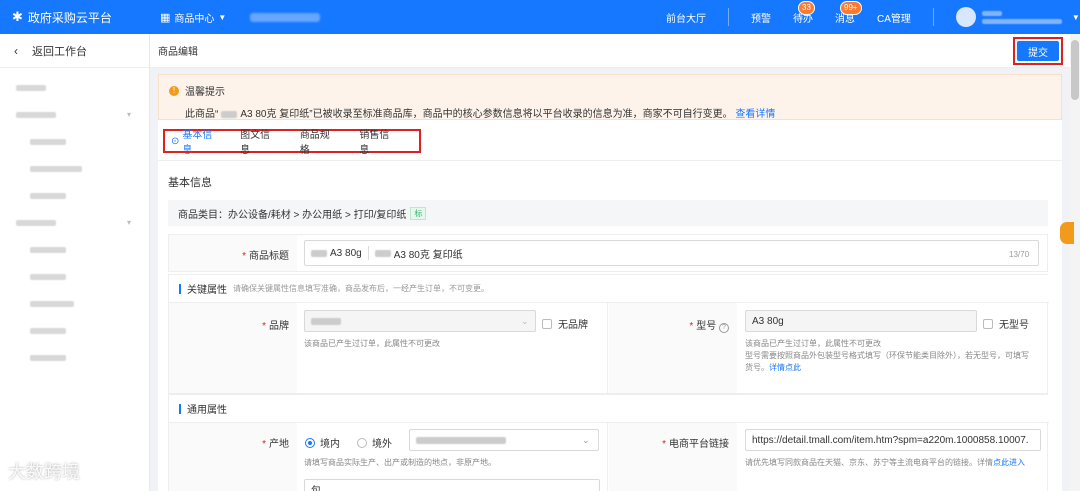 The image size is (1080, 491). Describe the element at coordinates (1075, 262) in the screenshot. I see `scrollbar` at that location.